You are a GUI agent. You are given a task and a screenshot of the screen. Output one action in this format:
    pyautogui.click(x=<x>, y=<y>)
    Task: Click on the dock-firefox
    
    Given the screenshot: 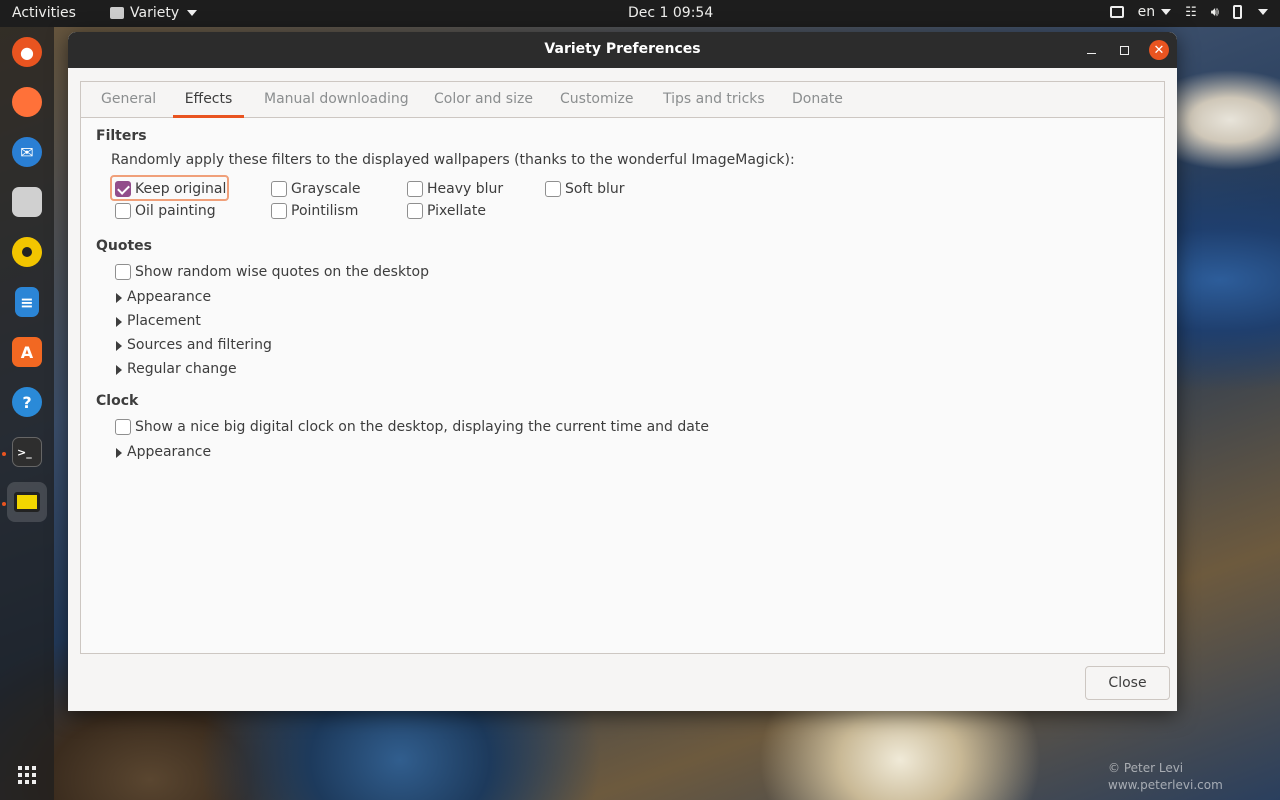 What is the action you would take?
    pyautogui.click(x=27, y=102)
    